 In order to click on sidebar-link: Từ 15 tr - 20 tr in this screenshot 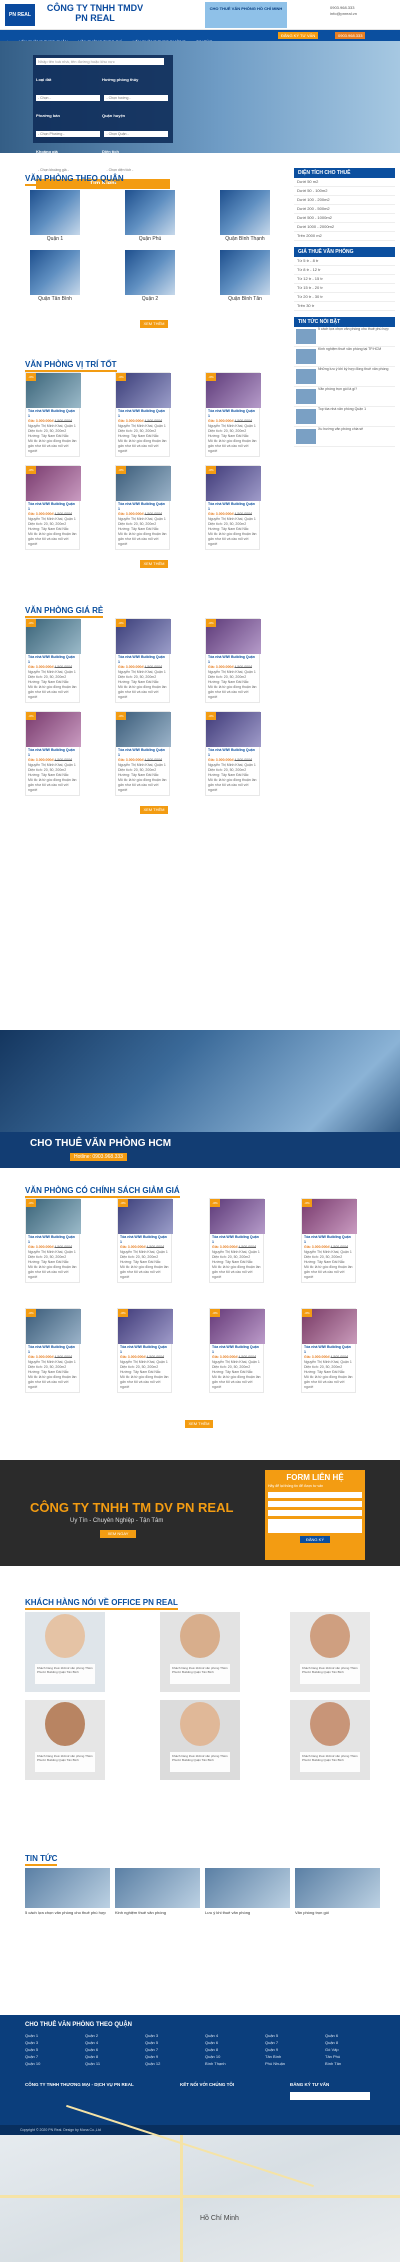, I will do `click(344, 288)`.